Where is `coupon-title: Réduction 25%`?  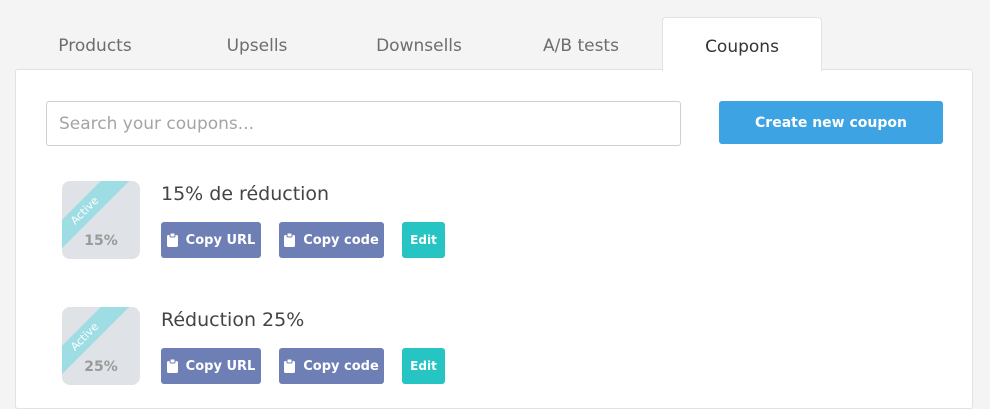 coupon-title: Réduction 25% is located at coordinates (233, 320).